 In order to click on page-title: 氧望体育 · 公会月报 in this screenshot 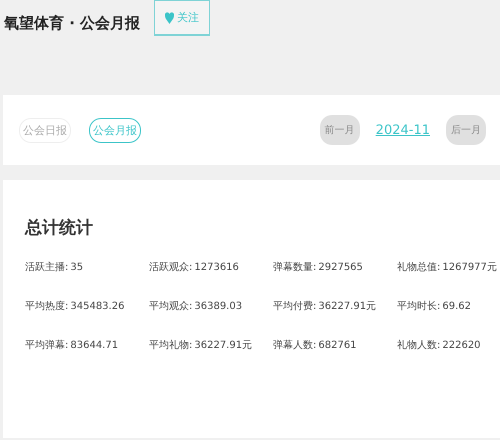, I will do `click(72, 23)`.